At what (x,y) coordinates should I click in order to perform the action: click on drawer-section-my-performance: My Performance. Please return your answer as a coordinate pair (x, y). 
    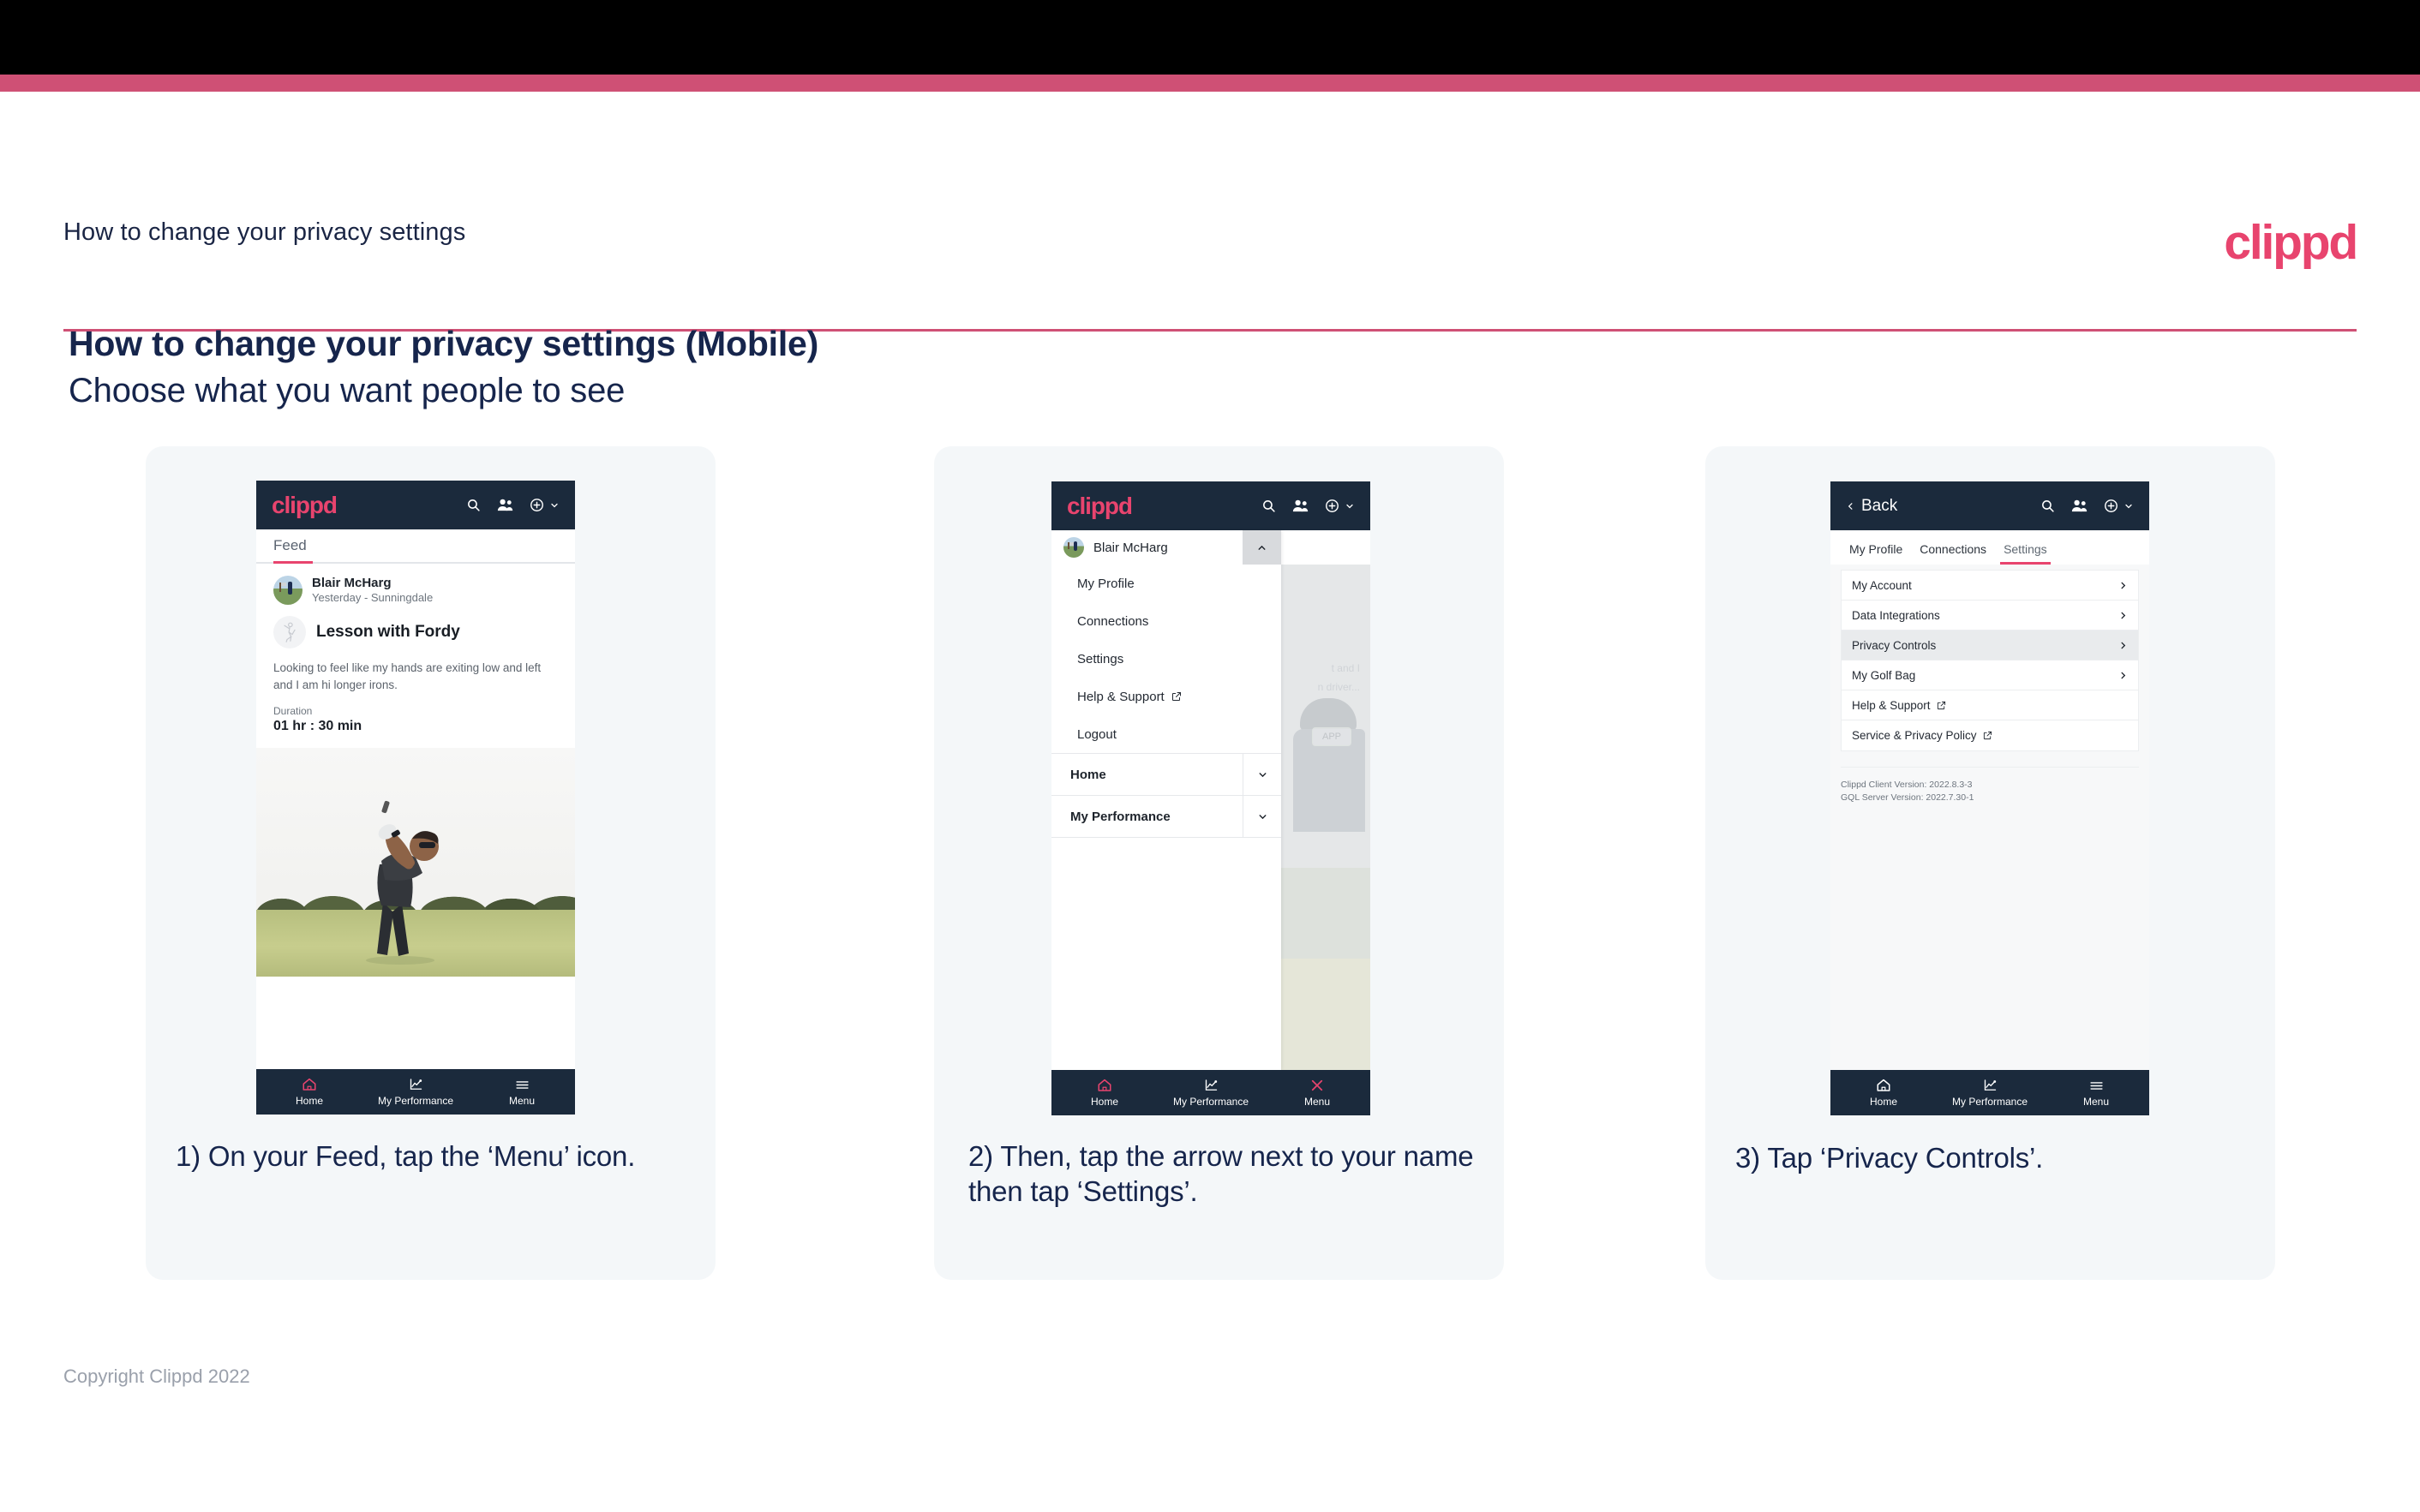
    Looking at the image, I should click on (1166, 817).